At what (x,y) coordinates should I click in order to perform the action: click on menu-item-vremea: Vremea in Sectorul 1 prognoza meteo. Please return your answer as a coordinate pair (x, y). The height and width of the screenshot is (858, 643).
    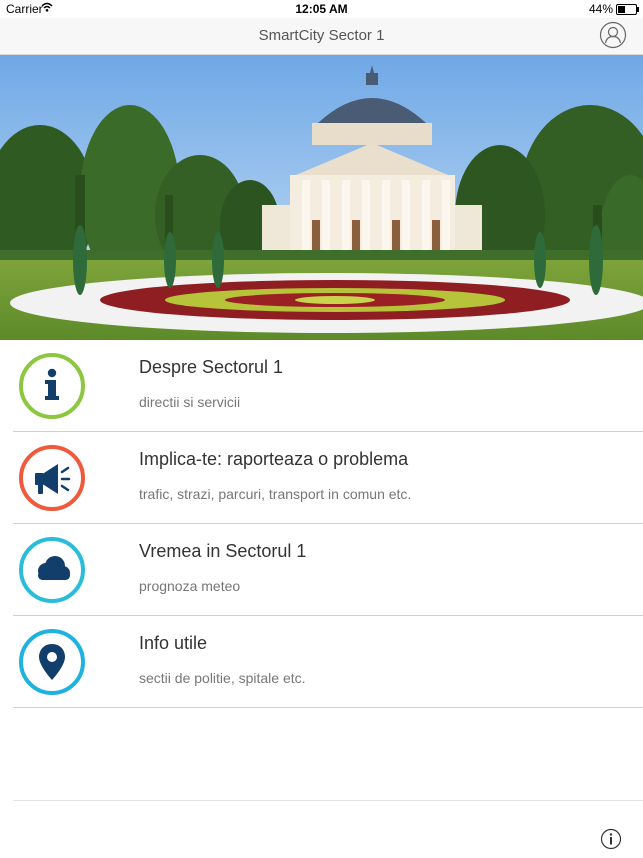
    Looking at the image, I should click on (321, 570).